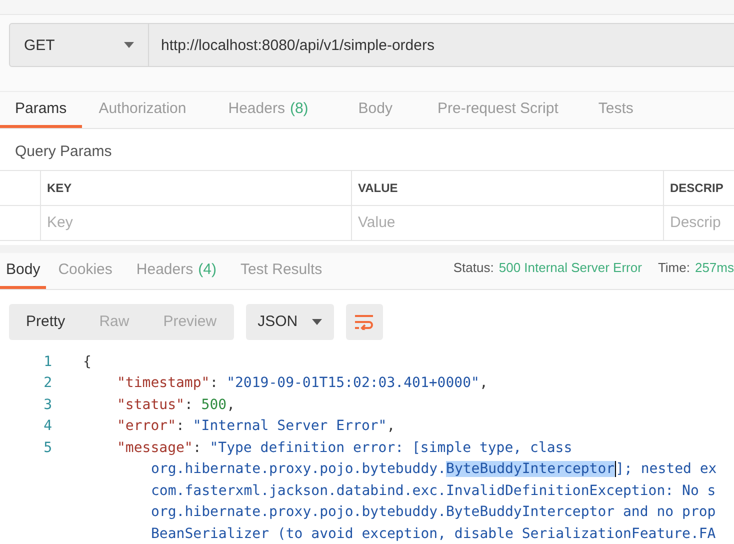  I want to click on request-tab: Pre-request Script, so click(498, 110).